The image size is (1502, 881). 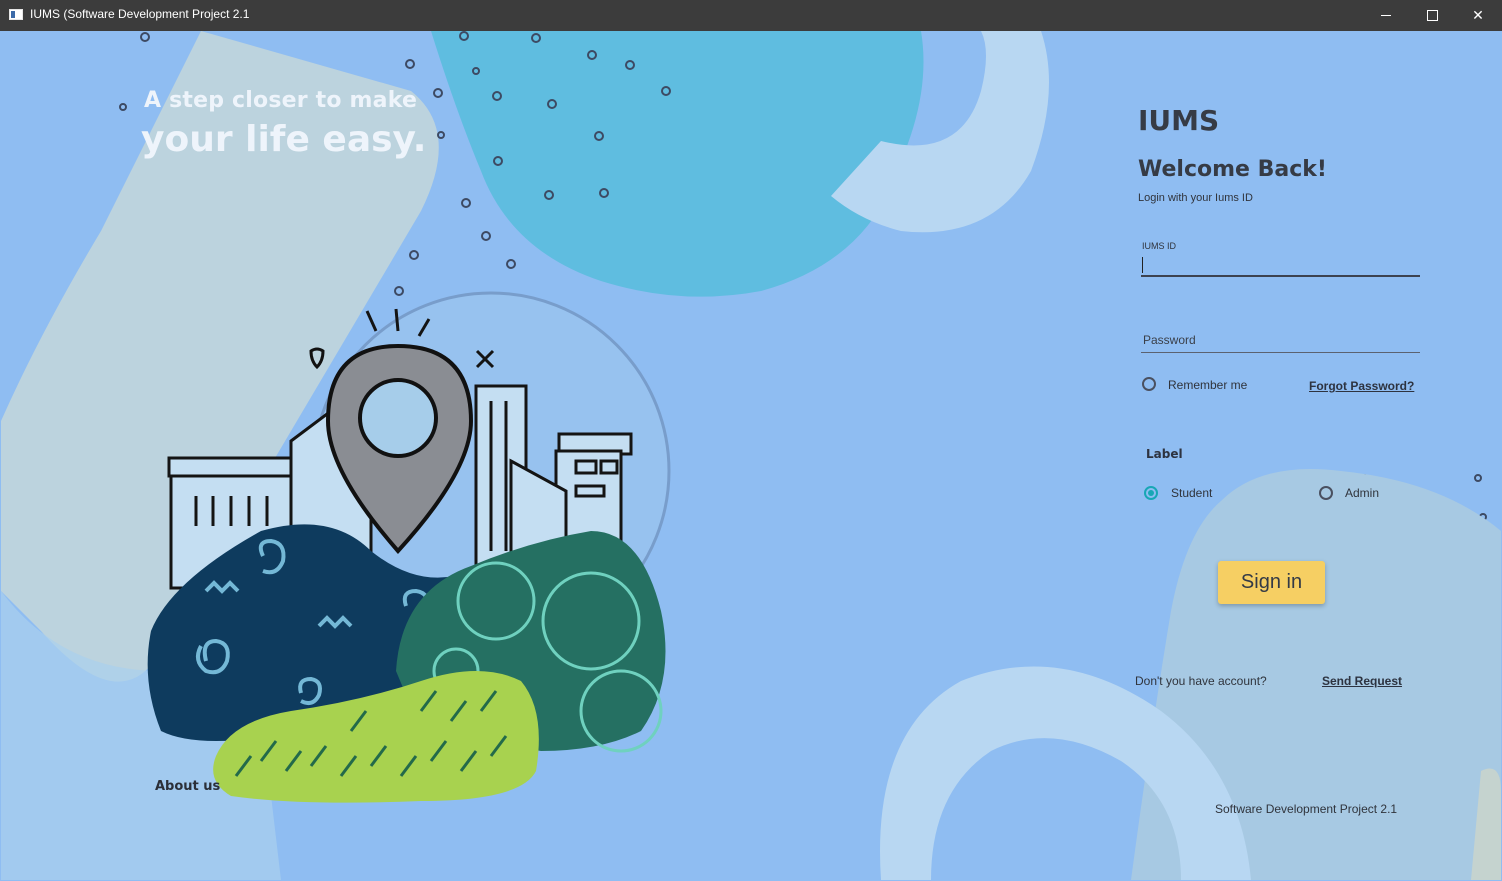 I want to click on forgot-password-link: Forgot Password?, so click(x=1361, y=386).